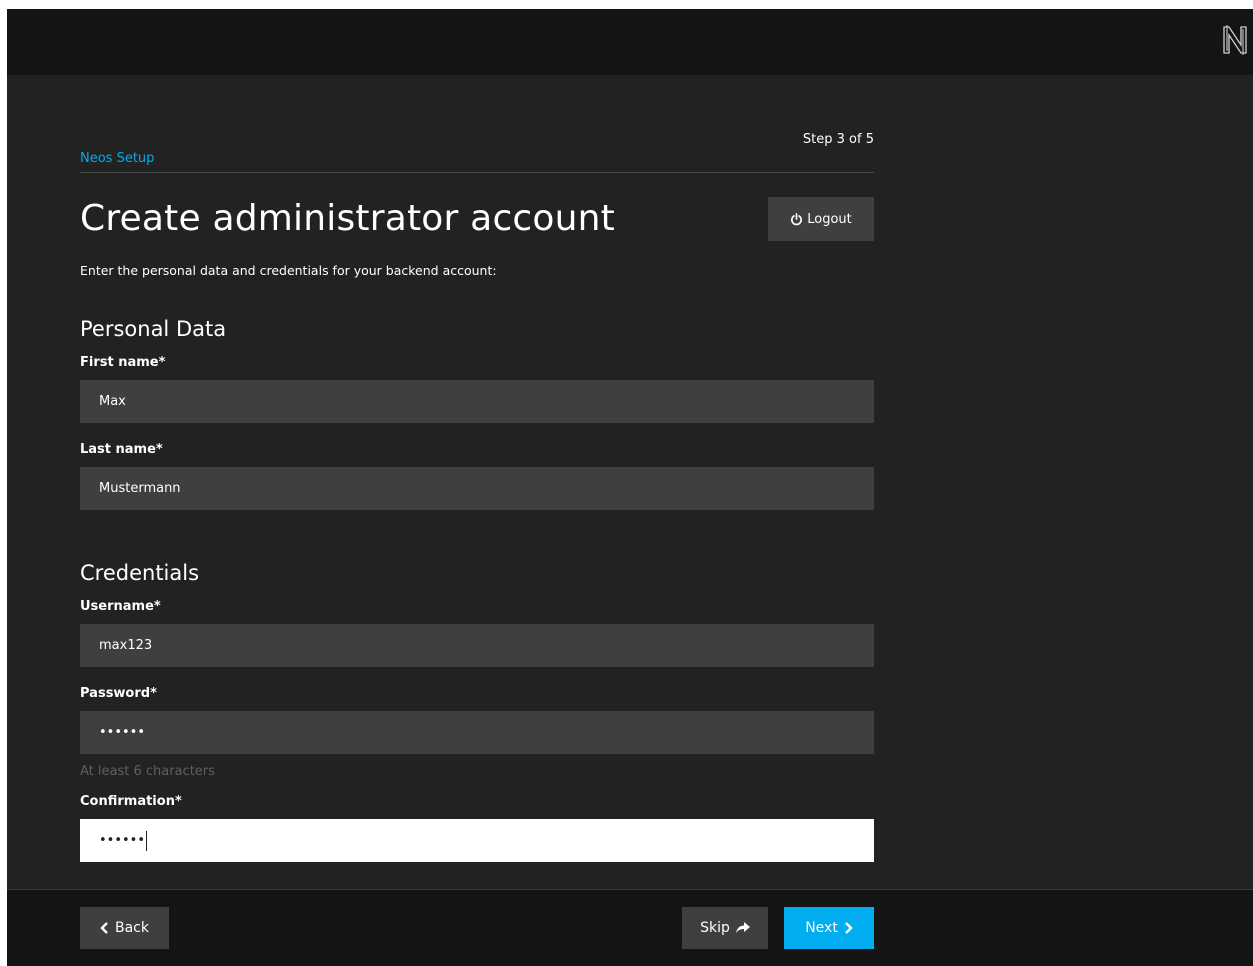 This screenshot has height=966, width=1253. What do you see at coordinates (477, 401) in the screenshot?
I see `first-name-field: Max` at bounding box center [477, 401].